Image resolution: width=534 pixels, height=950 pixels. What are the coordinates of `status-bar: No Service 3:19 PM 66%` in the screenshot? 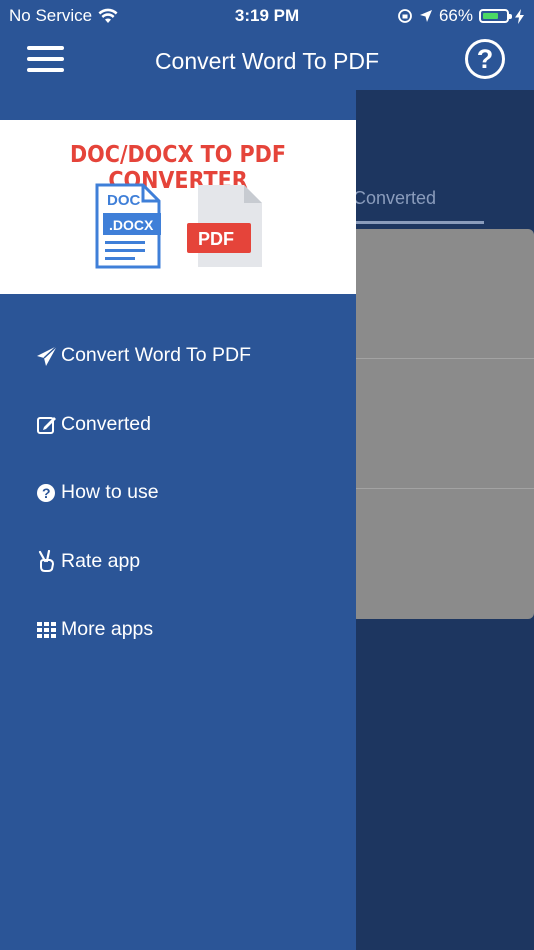 It's located at (267, 16).